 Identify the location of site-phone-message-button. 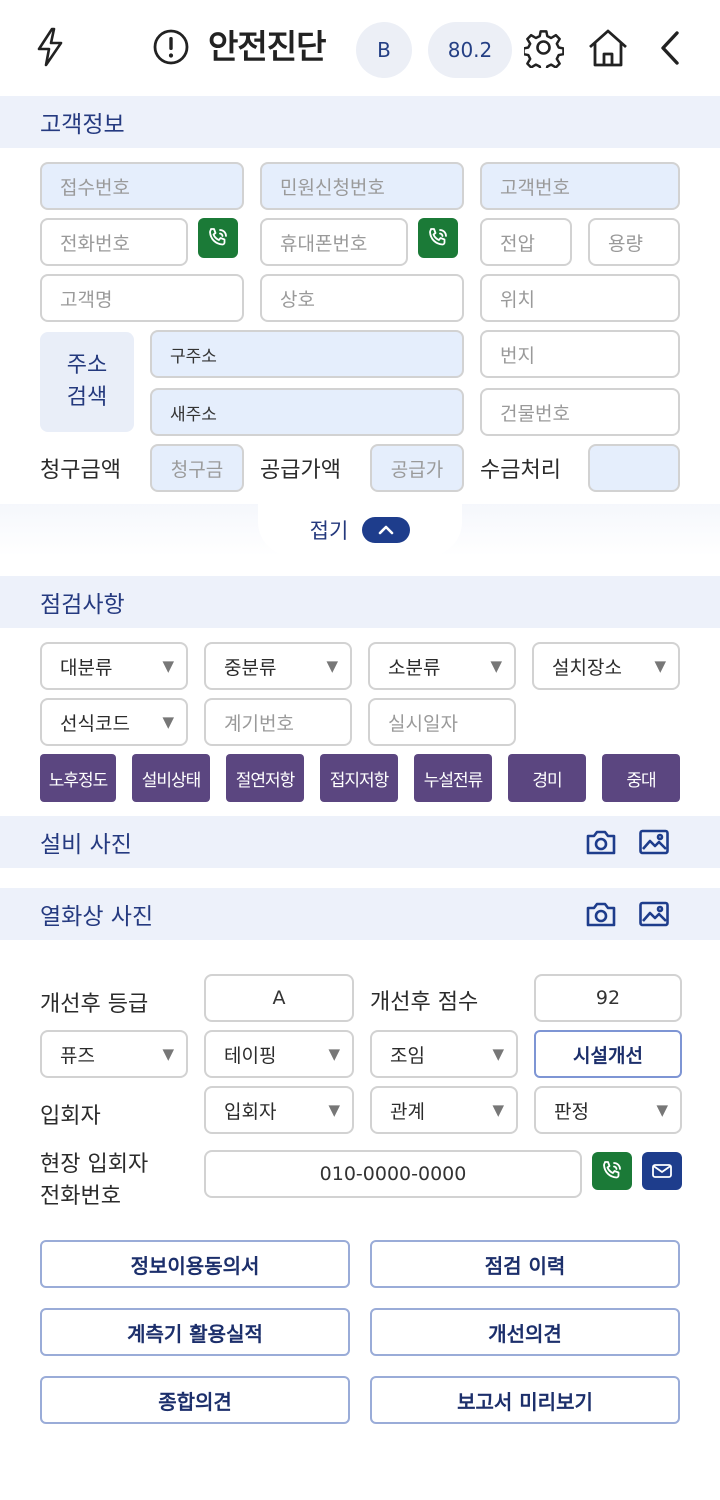
(662, 1171).